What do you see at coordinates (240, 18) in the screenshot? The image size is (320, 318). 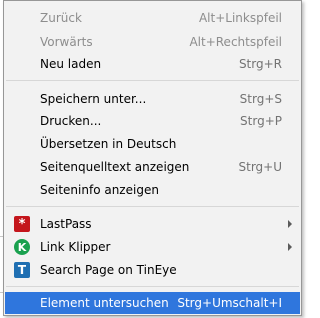 I see `menu-item-shortcut: Alt+Linkspfeil` at bounding box center [240, 18].